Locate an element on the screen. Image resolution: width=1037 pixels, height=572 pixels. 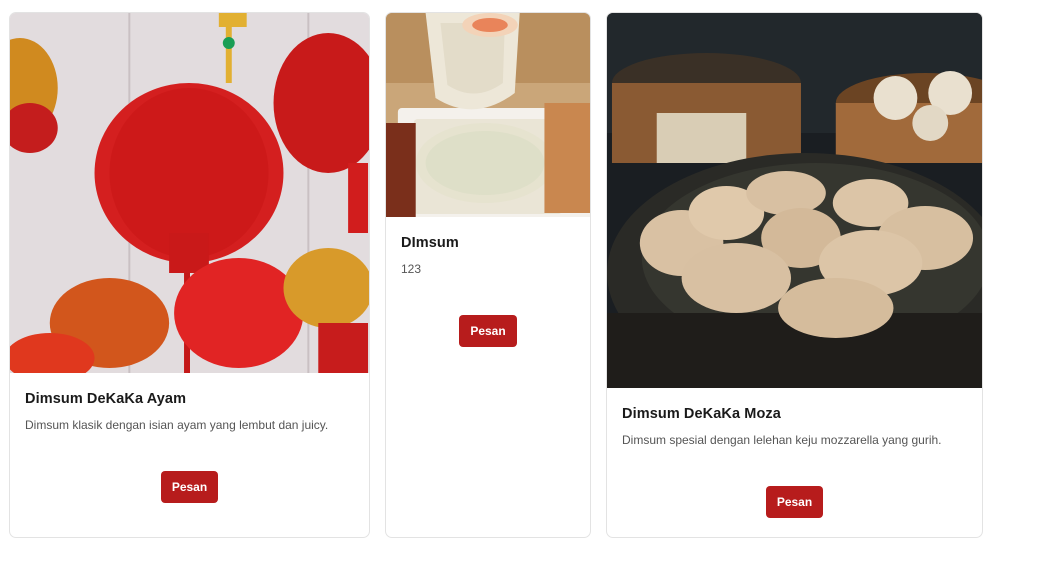
product-card-body: DImsum 123 Pesan is located at coordinates (488, 377).